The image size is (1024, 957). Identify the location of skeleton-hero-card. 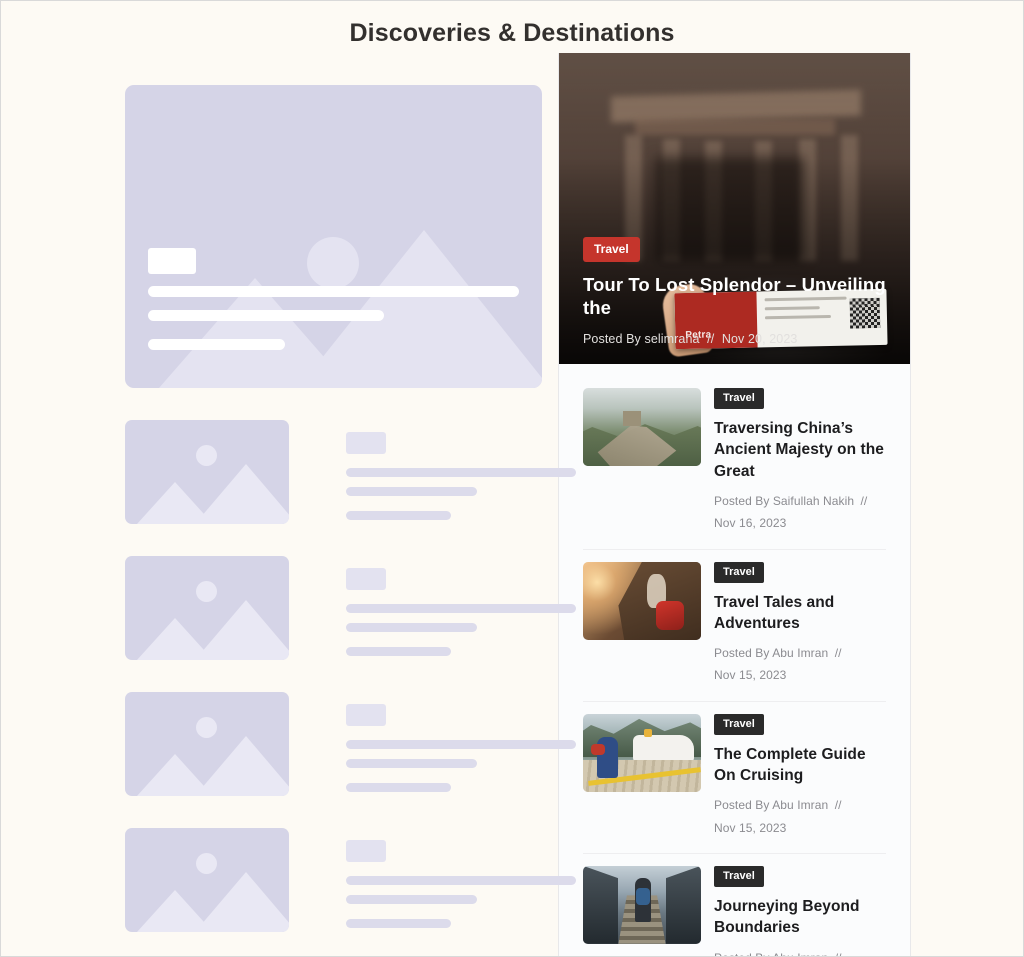
(333, 236).